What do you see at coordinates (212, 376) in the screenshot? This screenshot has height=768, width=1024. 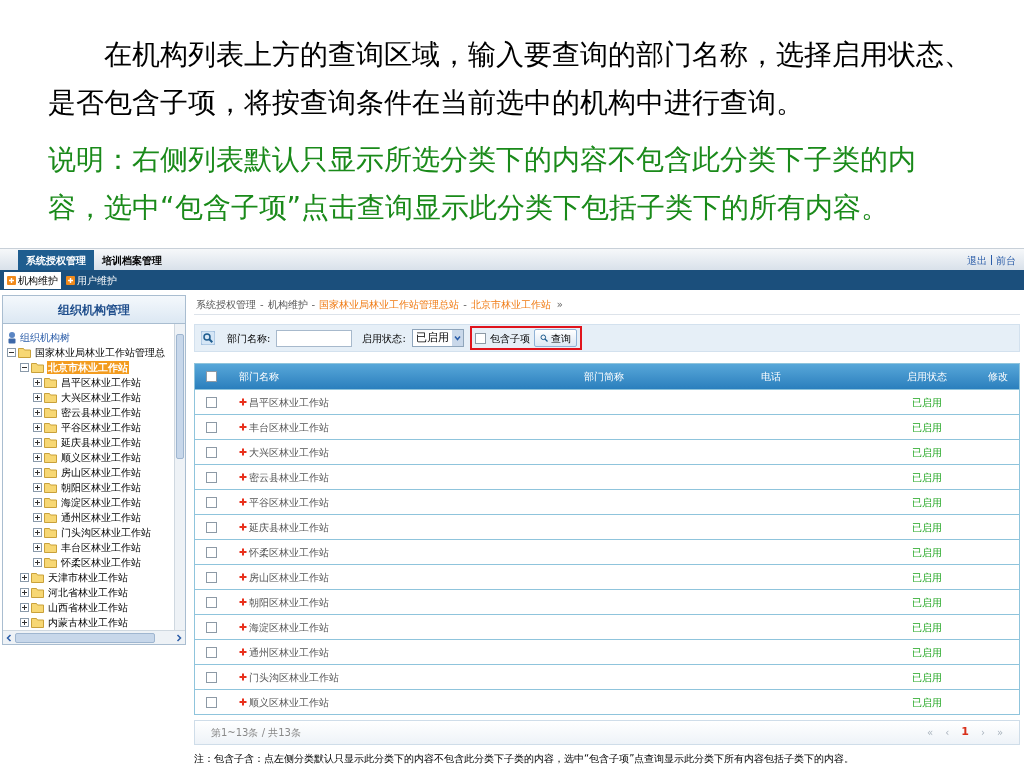 I see `select-all-checkbox` at bounding box center [212, 376].